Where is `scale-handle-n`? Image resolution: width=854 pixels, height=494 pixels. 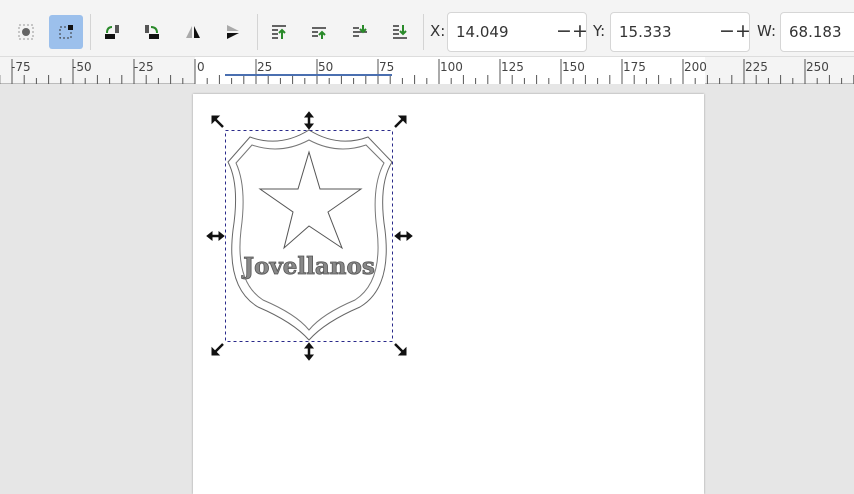 scale-handle-n is located at coordinates (309, 120).